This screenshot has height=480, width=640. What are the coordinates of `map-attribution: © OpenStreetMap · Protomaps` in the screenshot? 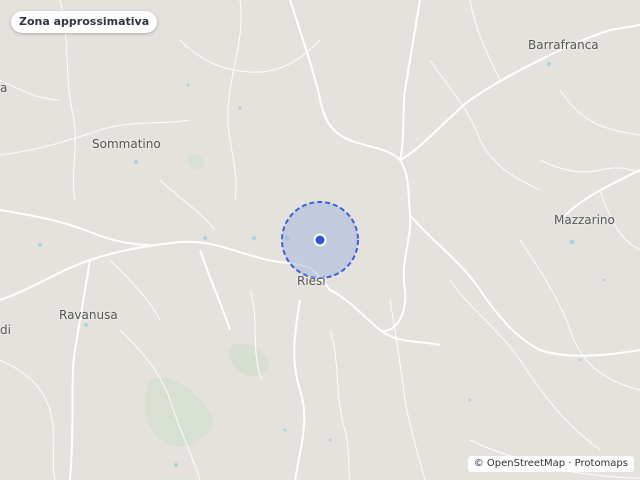 It's located at (550, 464).